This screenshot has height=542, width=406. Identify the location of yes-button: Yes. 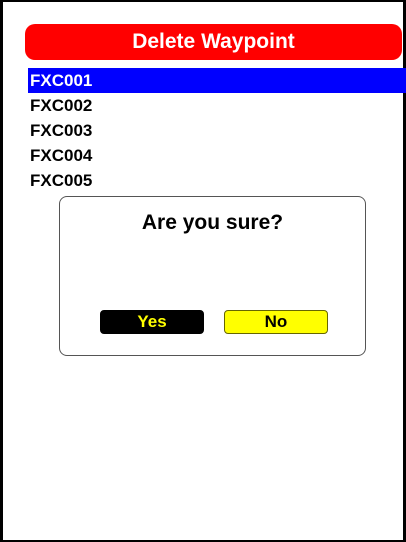
(152, 322).